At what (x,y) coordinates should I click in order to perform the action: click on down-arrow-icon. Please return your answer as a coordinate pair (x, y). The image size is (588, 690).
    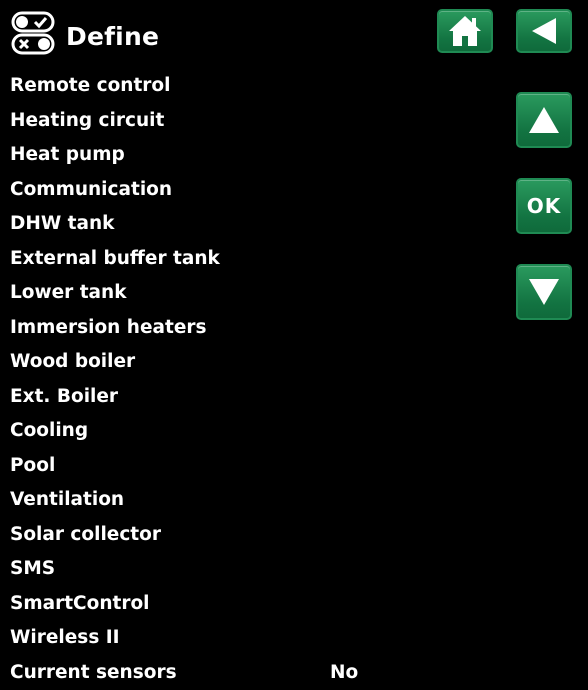
    Looking at the image, I should click on (544, 292).